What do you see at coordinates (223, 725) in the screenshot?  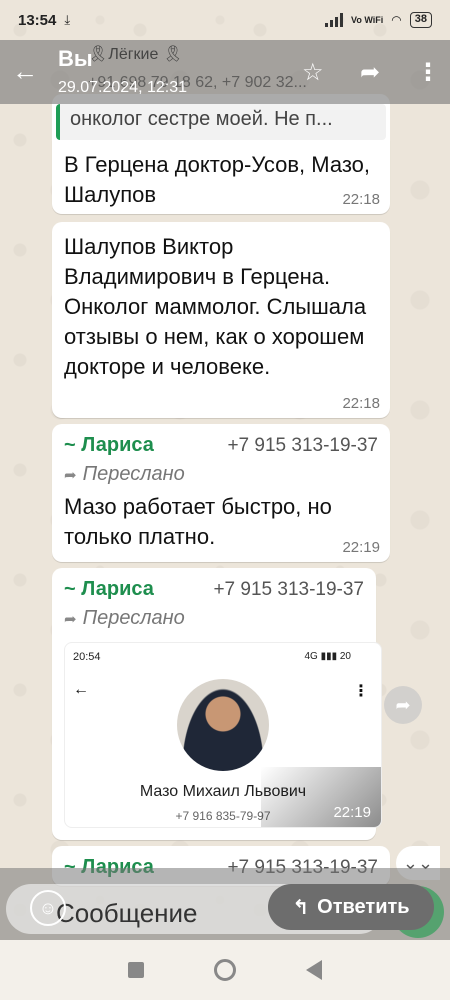 I see `contact-avatar` at bounding box center [223, 725].